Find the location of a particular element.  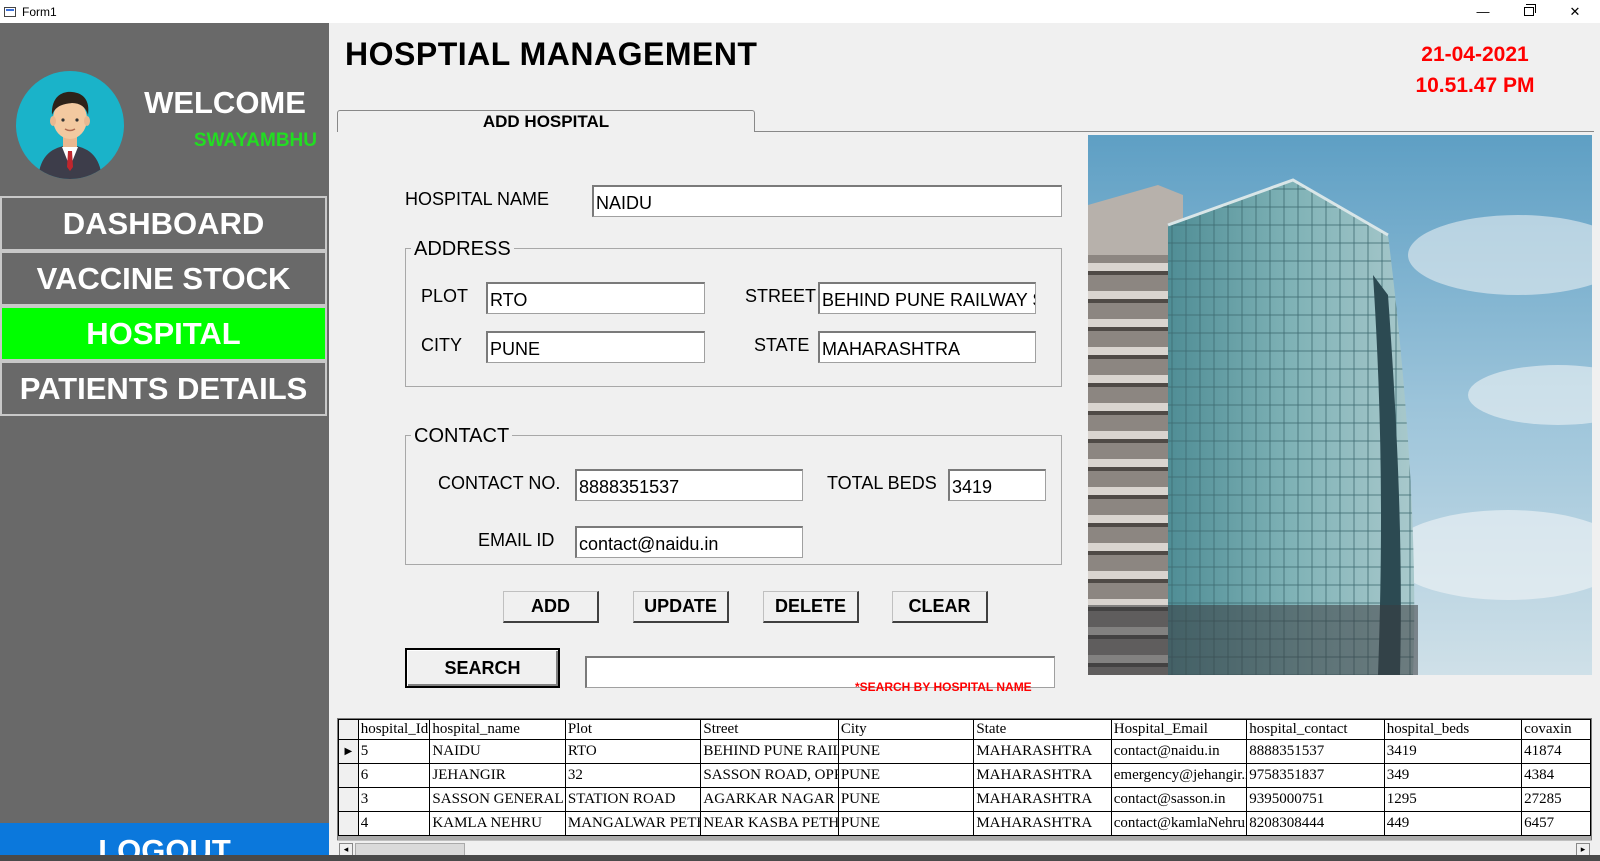

state-input: MAHARASHTRA is located at coordinates (927, 347).